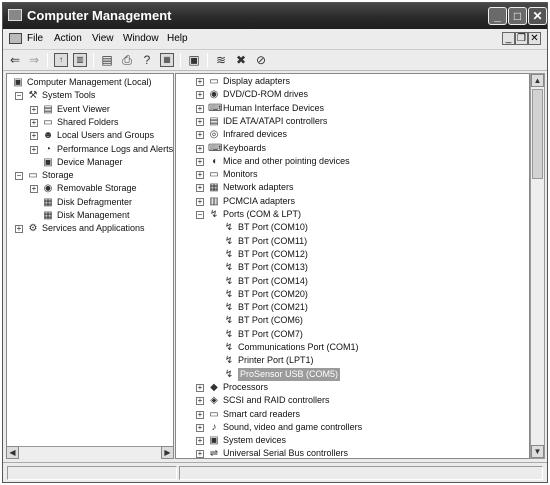 The image size is (550, 485). I want to click on mdi-minimize-button: _, so click(508, 38).